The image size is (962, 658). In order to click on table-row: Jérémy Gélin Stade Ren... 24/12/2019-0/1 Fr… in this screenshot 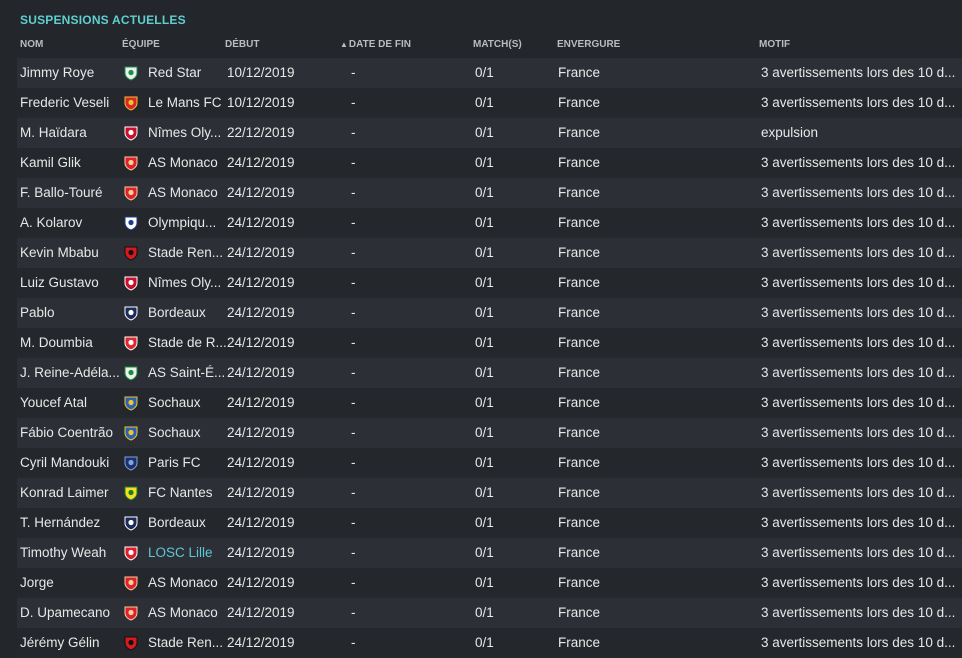, I will do `click(489, 643)`.